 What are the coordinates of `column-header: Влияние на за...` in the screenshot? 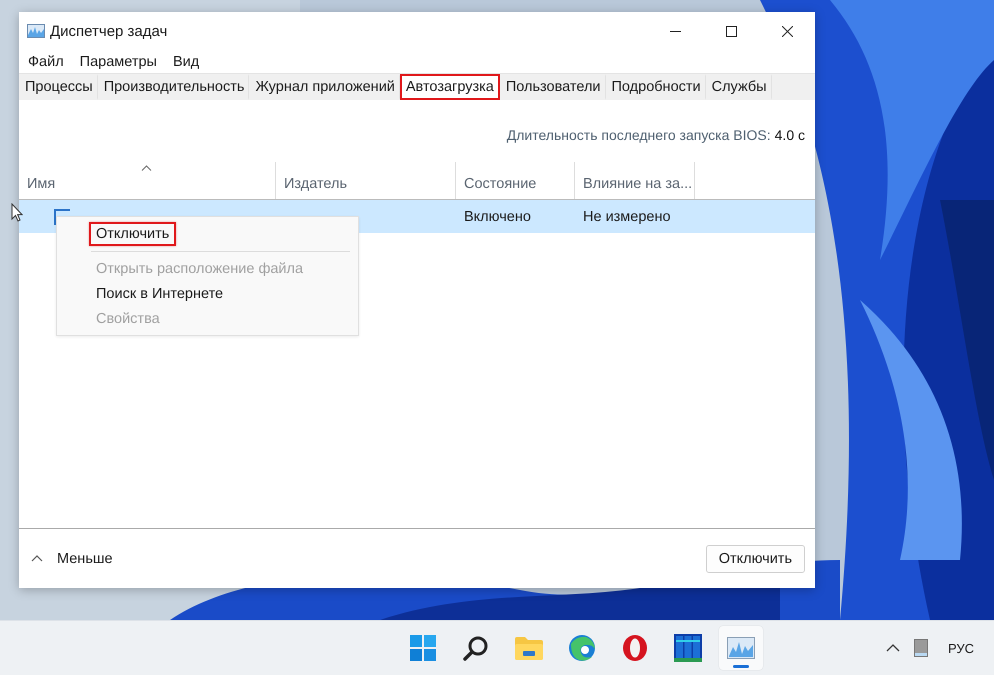 It's located at (635, 180).